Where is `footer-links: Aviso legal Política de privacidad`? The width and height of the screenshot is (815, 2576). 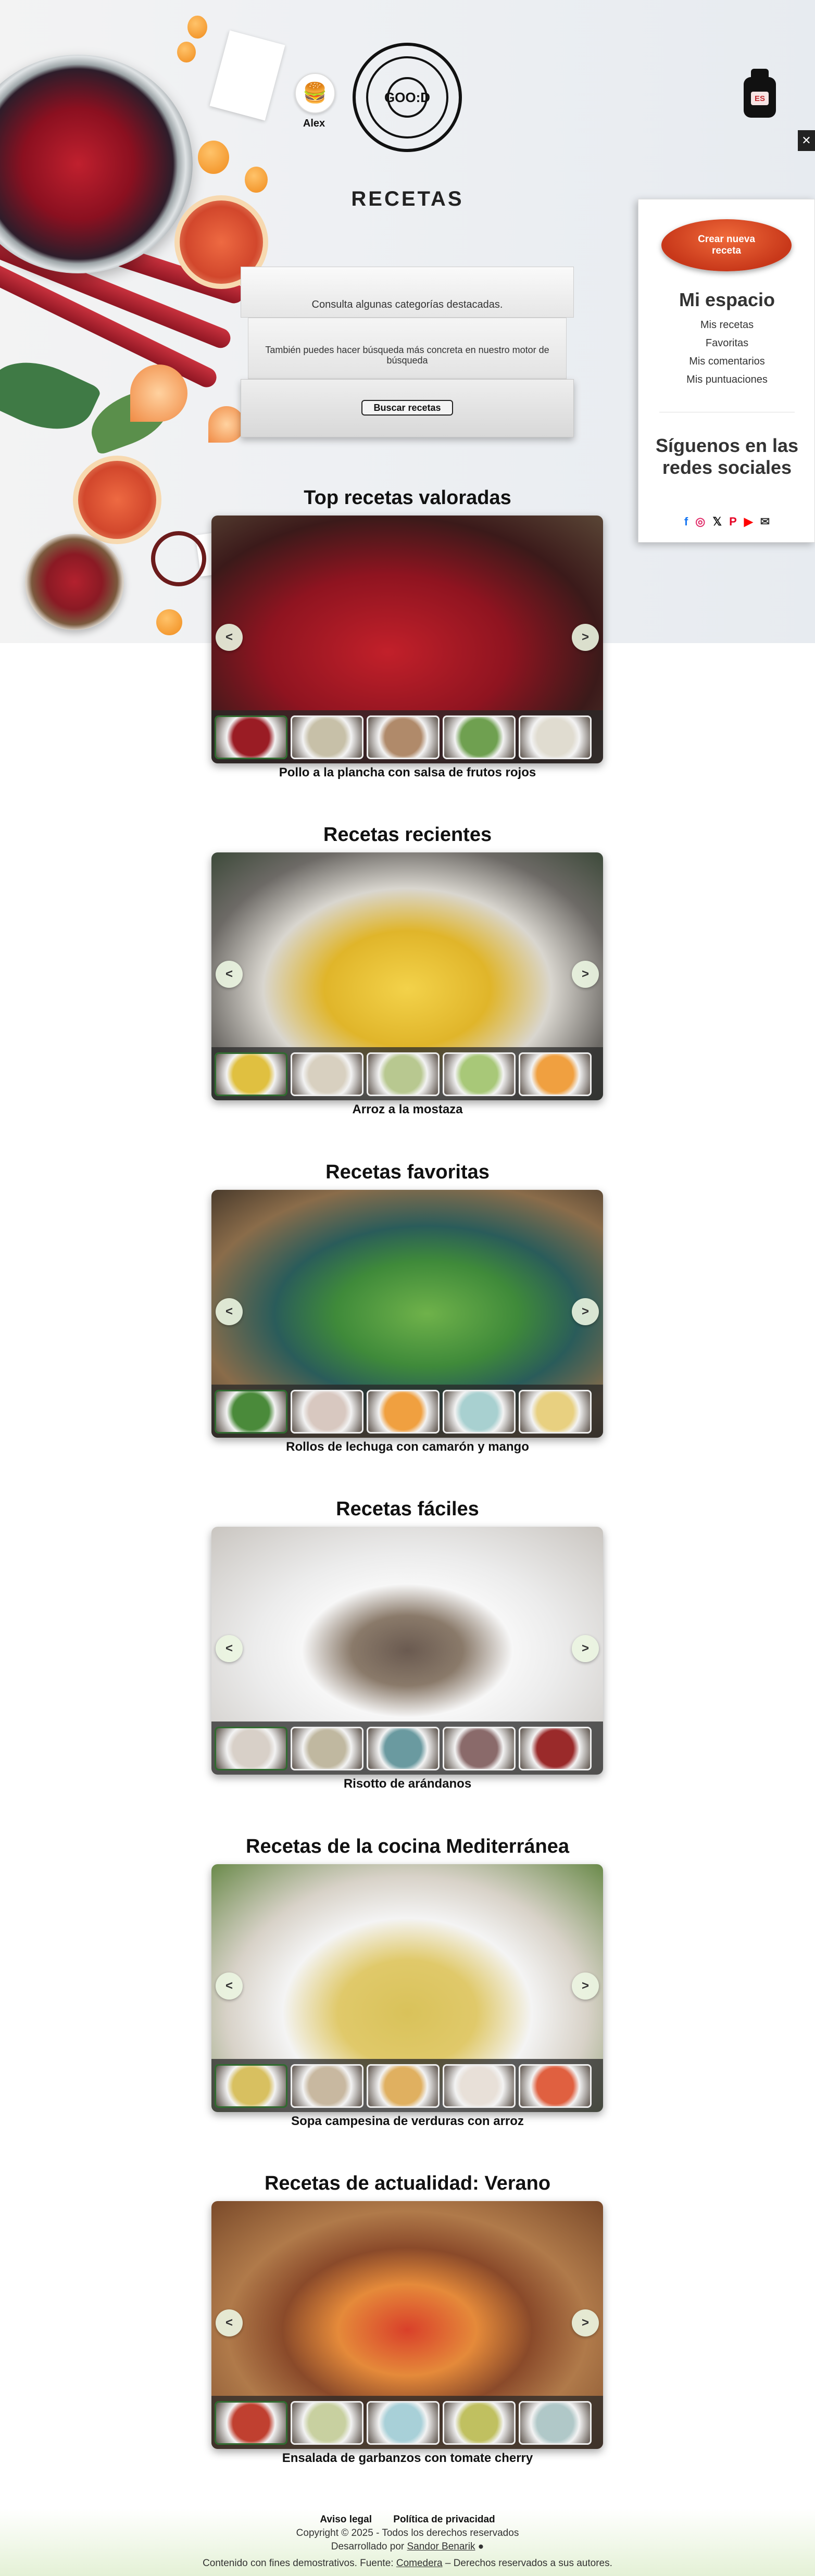
footer-links: Aviso legal Política de privacidad is located at coordinates (407, 2520).